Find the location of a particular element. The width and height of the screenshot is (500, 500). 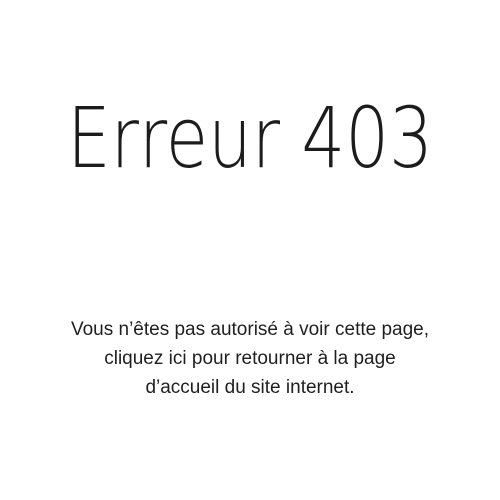

home-link: cliquez ici is located at coordinates (145, 358).